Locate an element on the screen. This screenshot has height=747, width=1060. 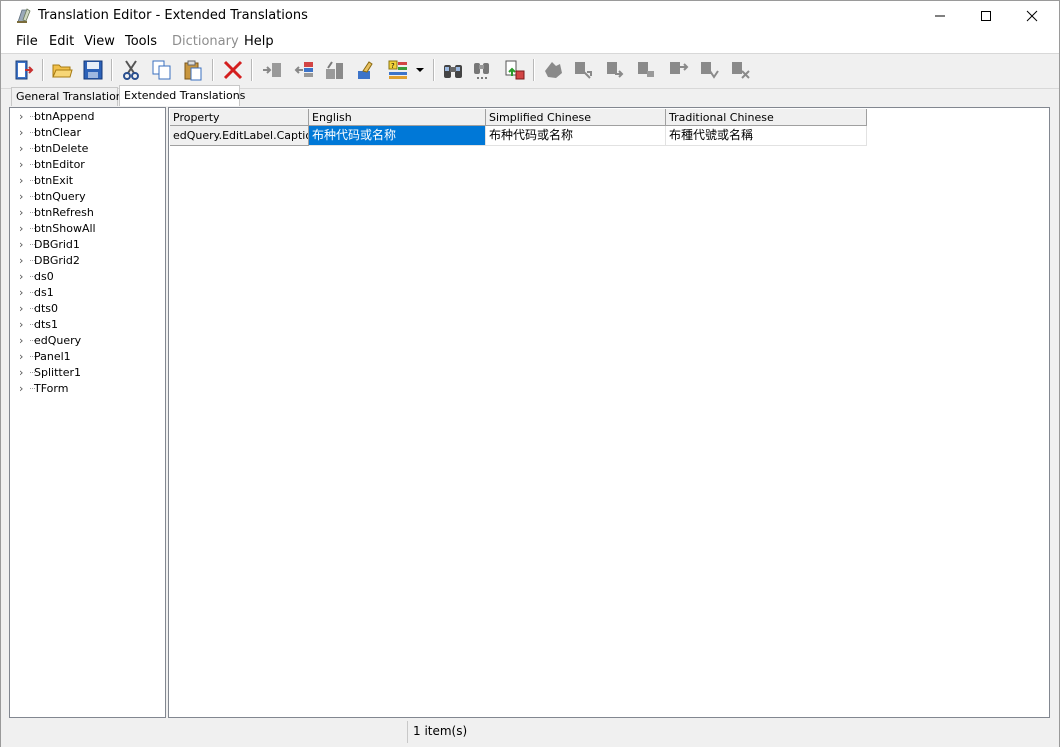
import-button is located at coordinates (272, 70).